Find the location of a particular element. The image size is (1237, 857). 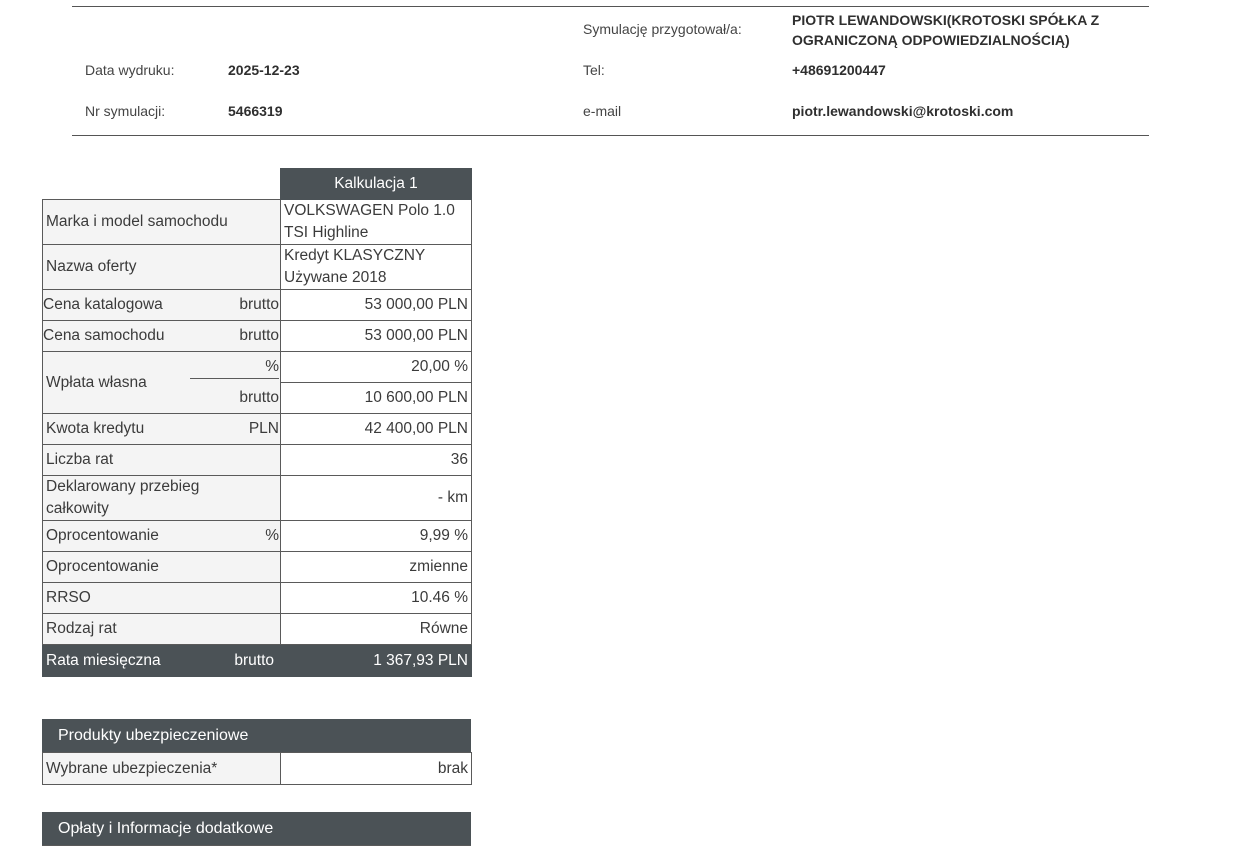

down-payment-amt-value: 10 600,00 PLN is located at coordinates (376, 398).